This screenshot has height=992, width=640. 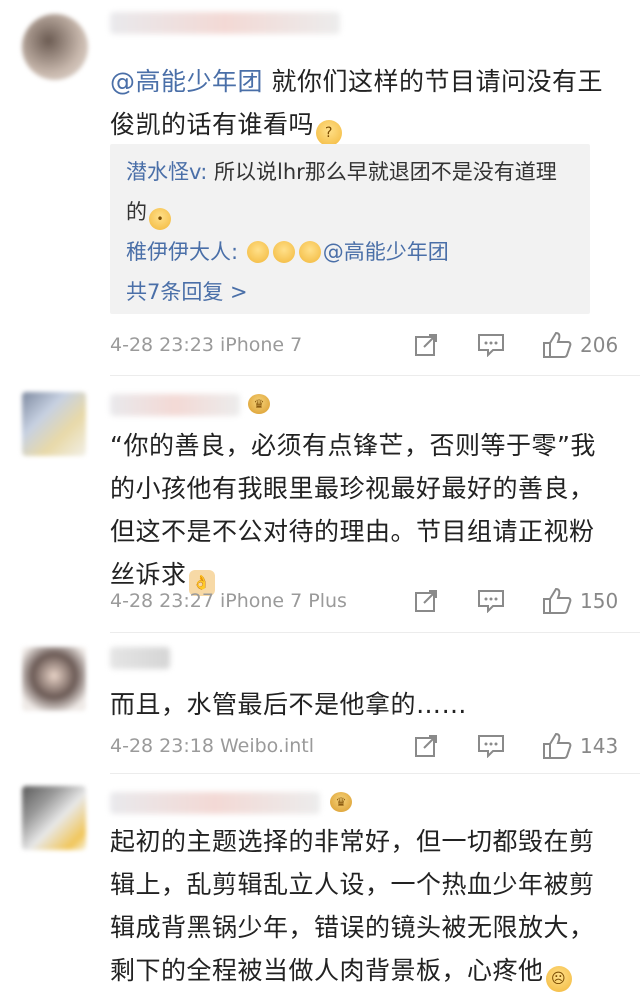 What do you see at coordinates (350, 192) in the screenshot?
I see `reply-1: 潜水怪v: 所以说lhr那么早就退团不是没有道理的 •` at bounding box center [350, 192].